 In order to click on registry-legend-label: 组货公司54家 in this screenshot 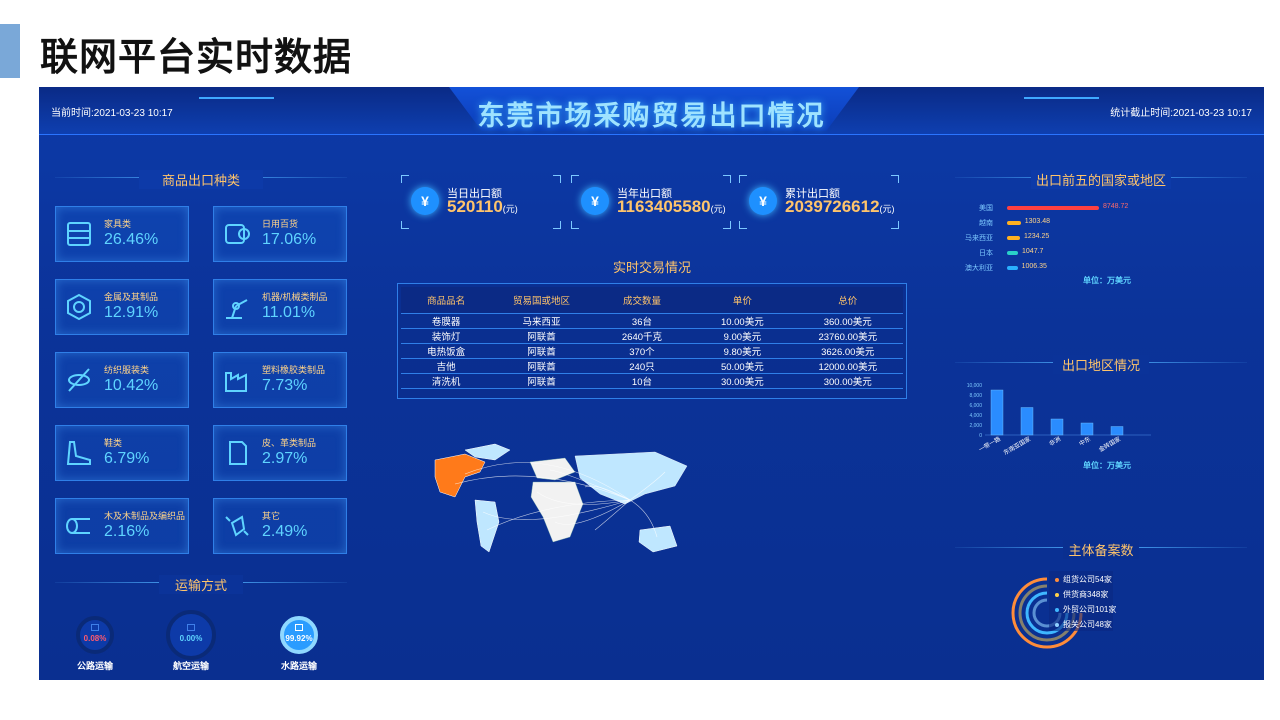, I will do `click(1087, 579)`.